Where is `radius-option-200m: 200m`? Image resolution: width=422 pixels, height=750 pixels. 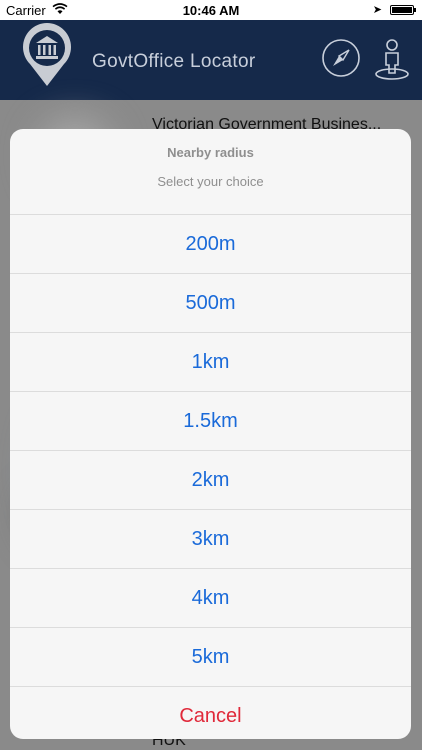 radius-option-200m: 200m is located at coordinates (210, 244).